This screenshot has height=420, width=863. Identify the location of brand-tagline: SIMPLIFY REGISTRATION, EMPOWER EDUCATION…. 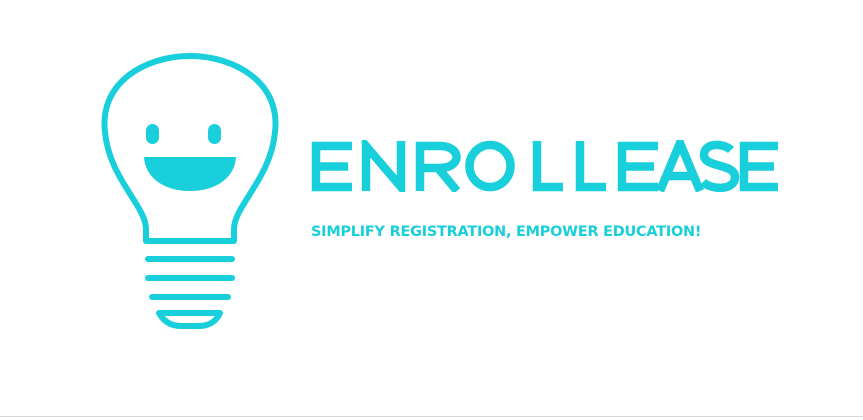
(506, 232).